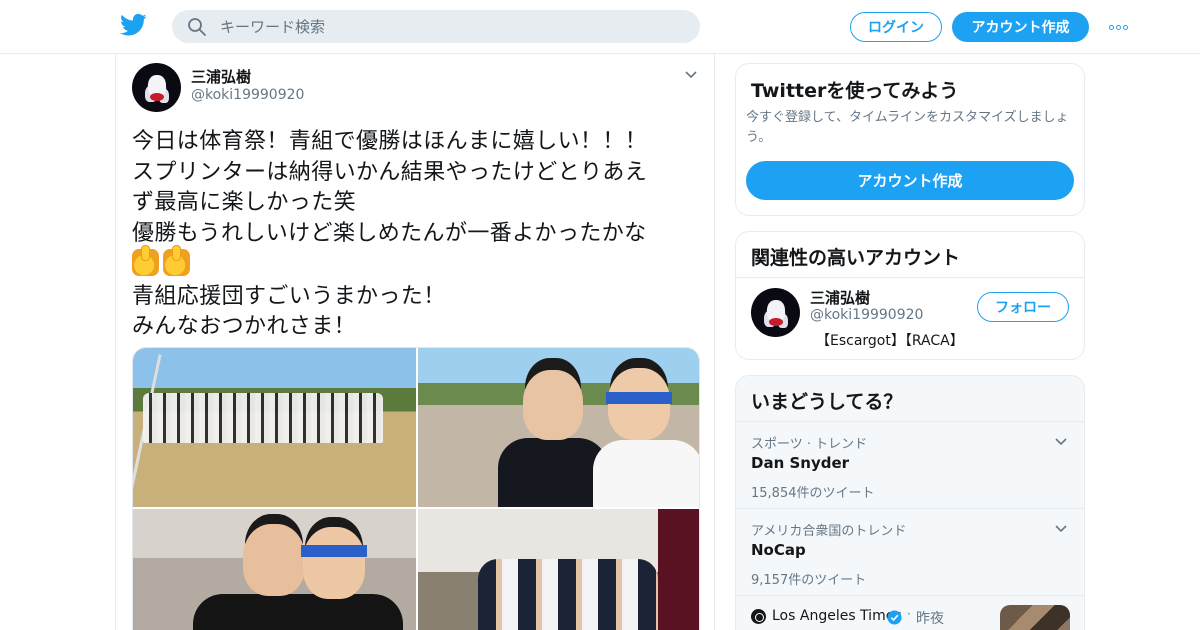 The width and height of the screenshot is (1200, 630). What do you see at coordinates (289, 296) in the screenshot?
I see `tweet-line: 青組応援団すごいうまかった！` at bounding box center [289, 296].